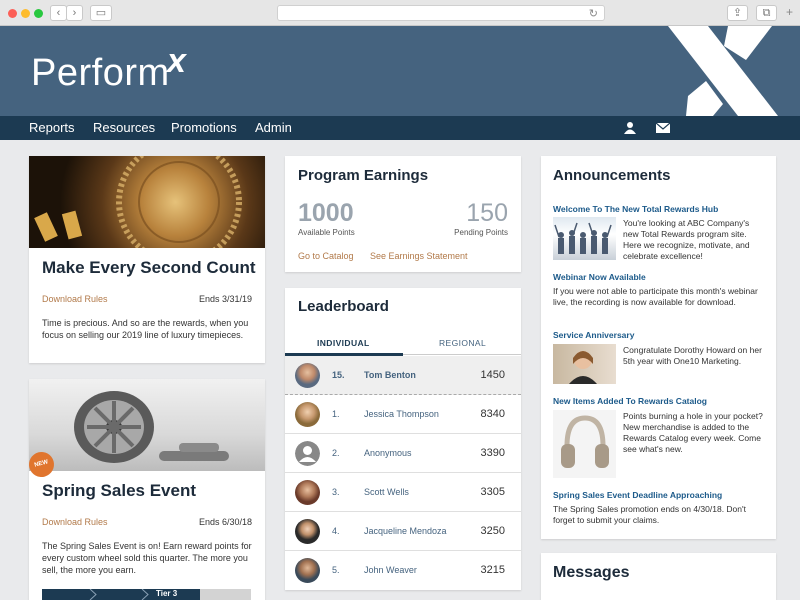 This screenshot has height=600, width=800. What do you see at coordinates (584, 238) in the screenshot?
I see `team-photo` at bounding box center [584, 238].